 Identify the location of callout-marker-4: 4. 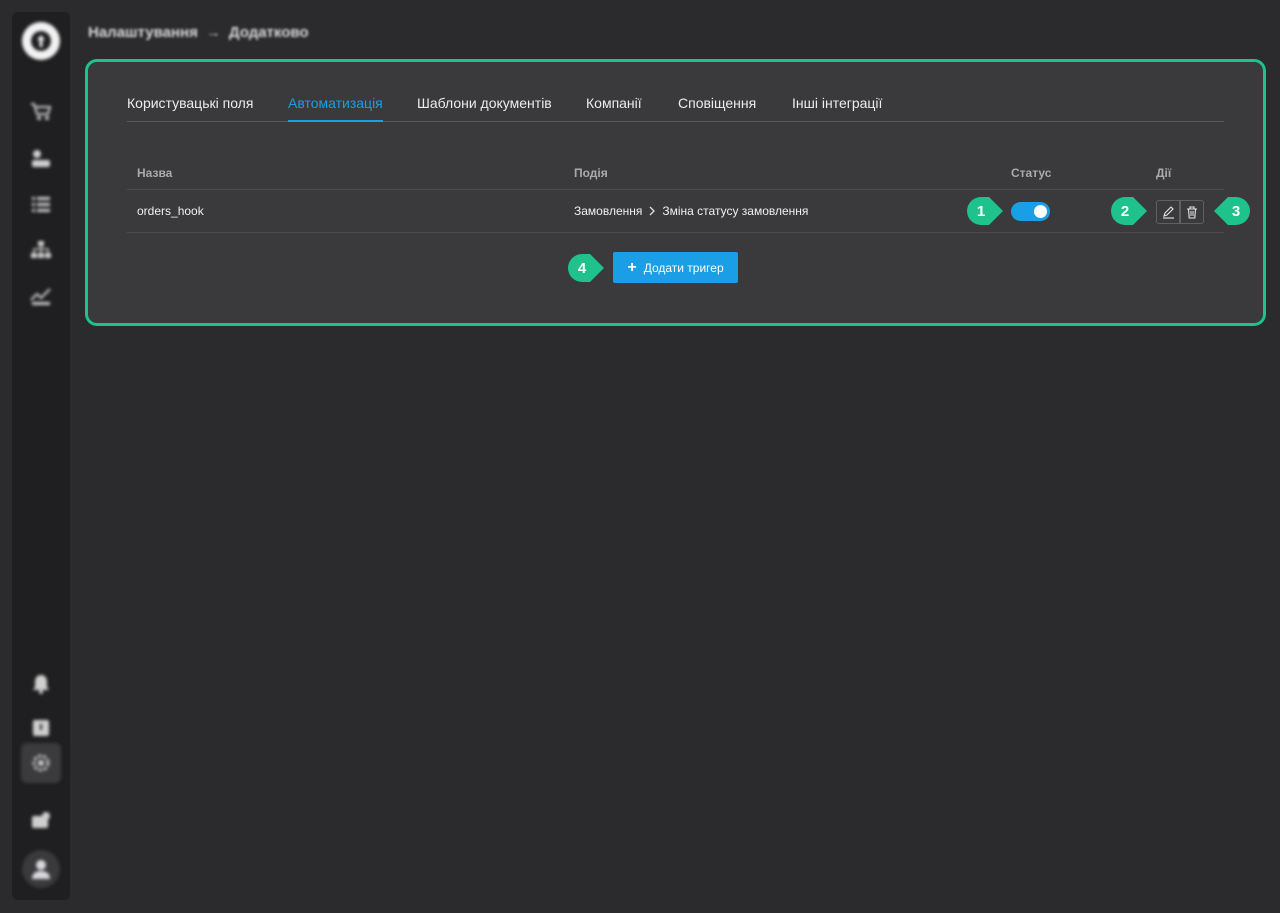
(586, 268).